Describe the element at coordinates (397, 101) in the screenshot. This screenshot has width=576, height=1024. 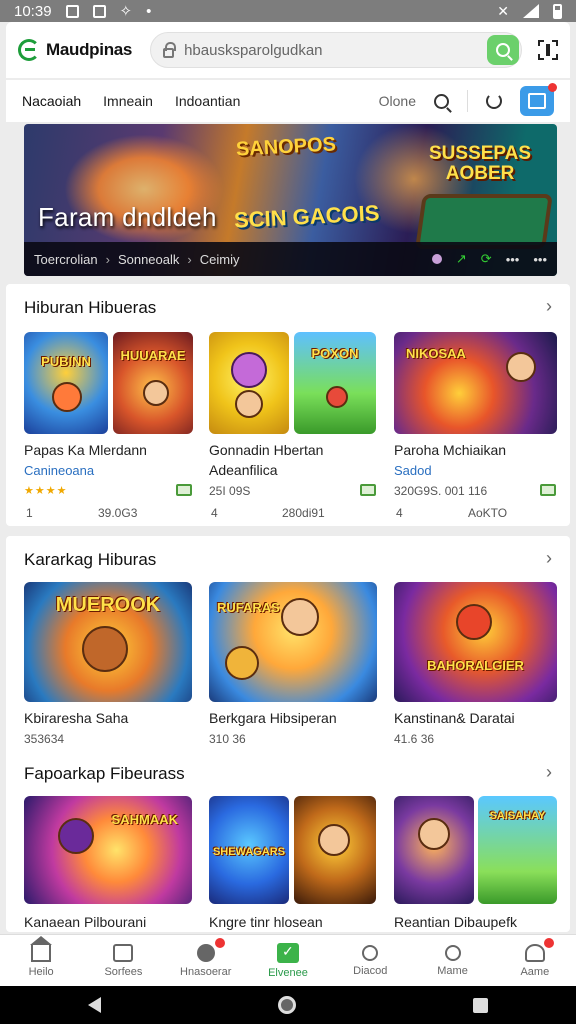
I see `online-label: Olone` at that location.